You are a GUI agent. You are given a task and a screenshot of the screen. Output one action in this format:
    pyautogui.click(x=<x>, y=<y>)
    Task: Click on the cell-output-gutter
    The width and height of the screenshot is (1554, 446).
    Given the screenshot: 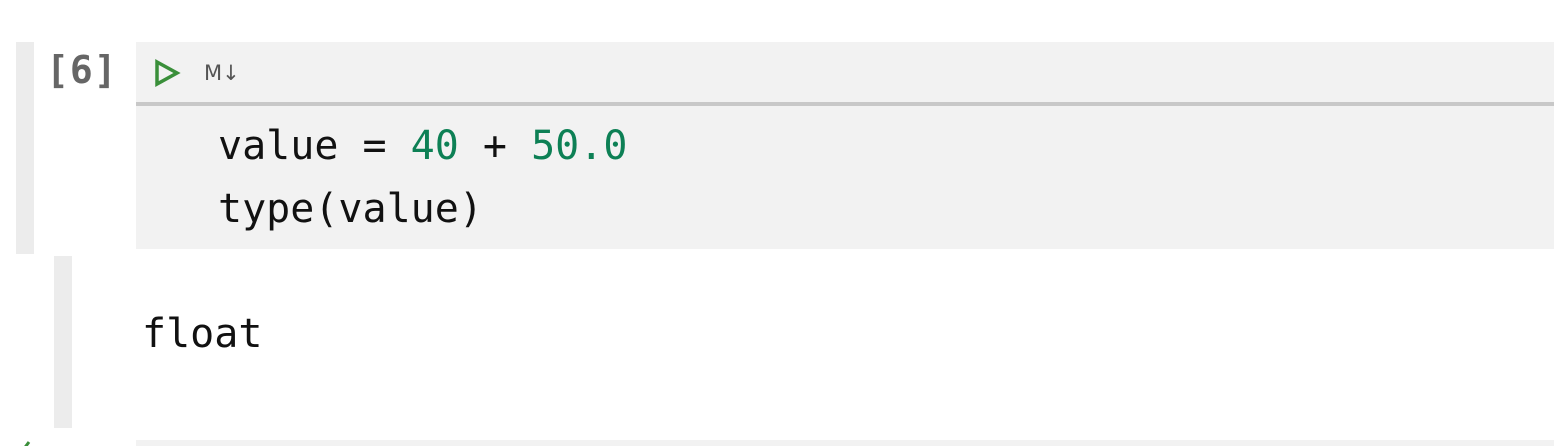 What is the action you would take?
    pyautogui.click(x=63, y=342)
    